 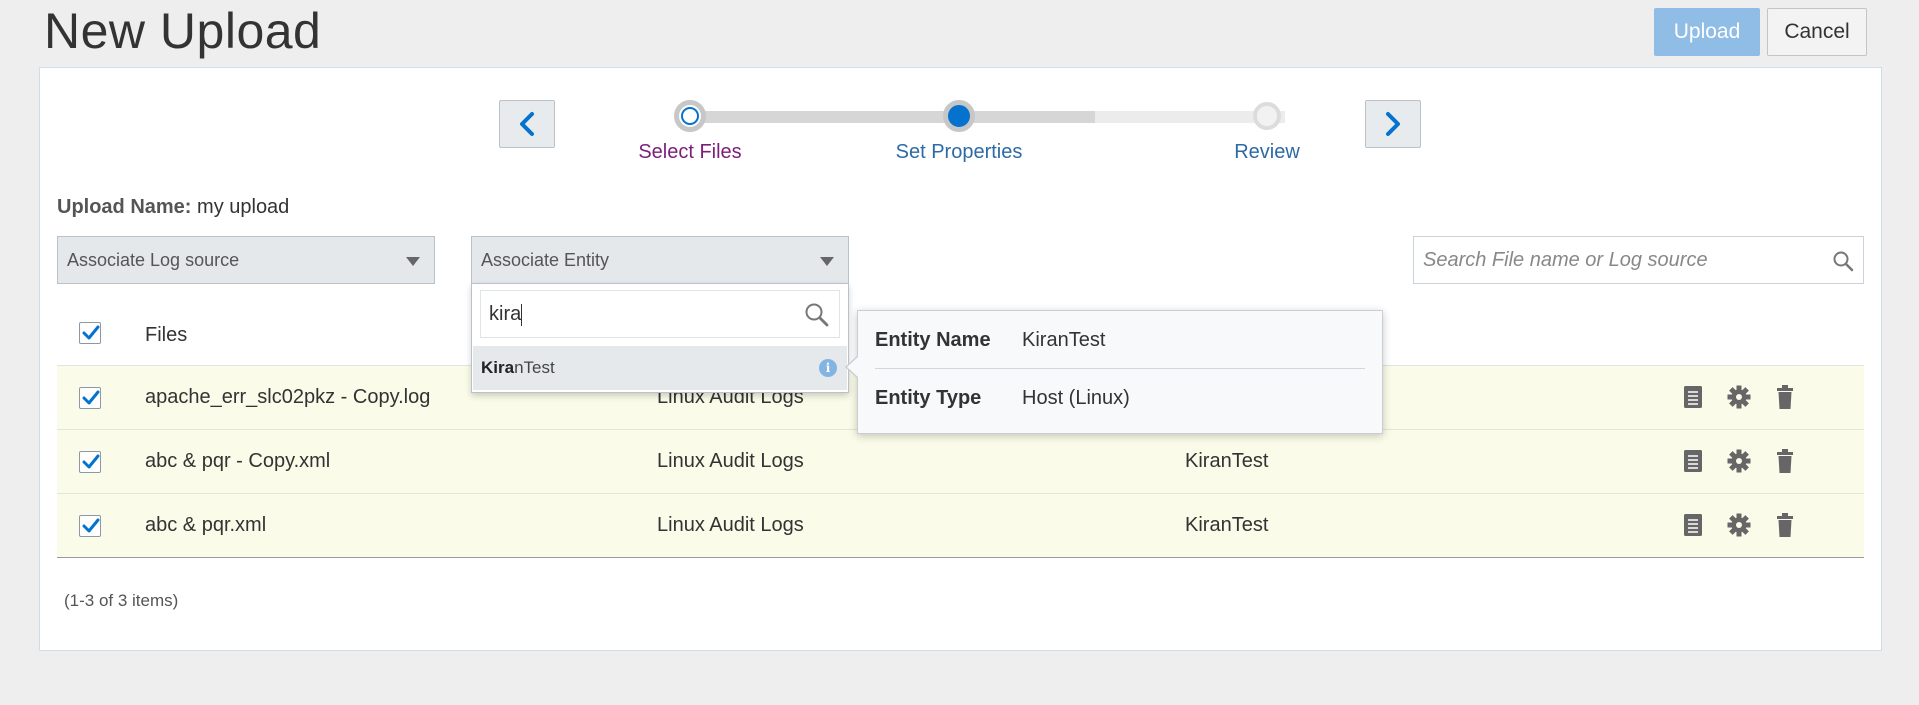 I want to click on option-match-text: Kira, so click(x=498, y=367).